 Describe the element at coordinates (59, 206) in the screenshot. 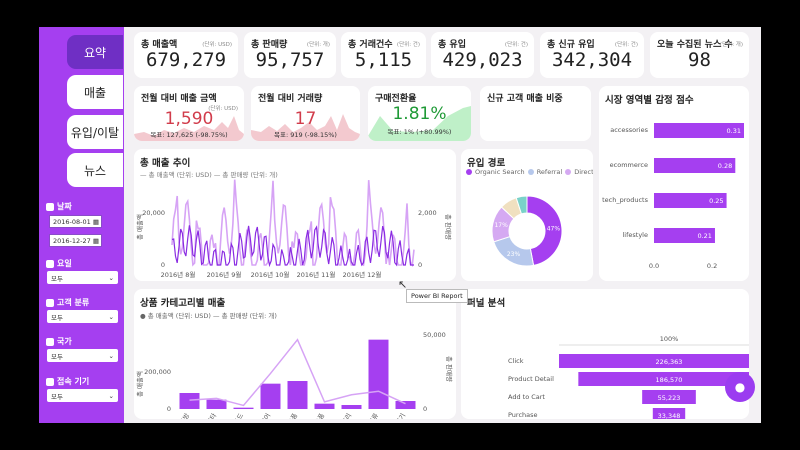

I see `date-filter-label: 날짜` at that location.